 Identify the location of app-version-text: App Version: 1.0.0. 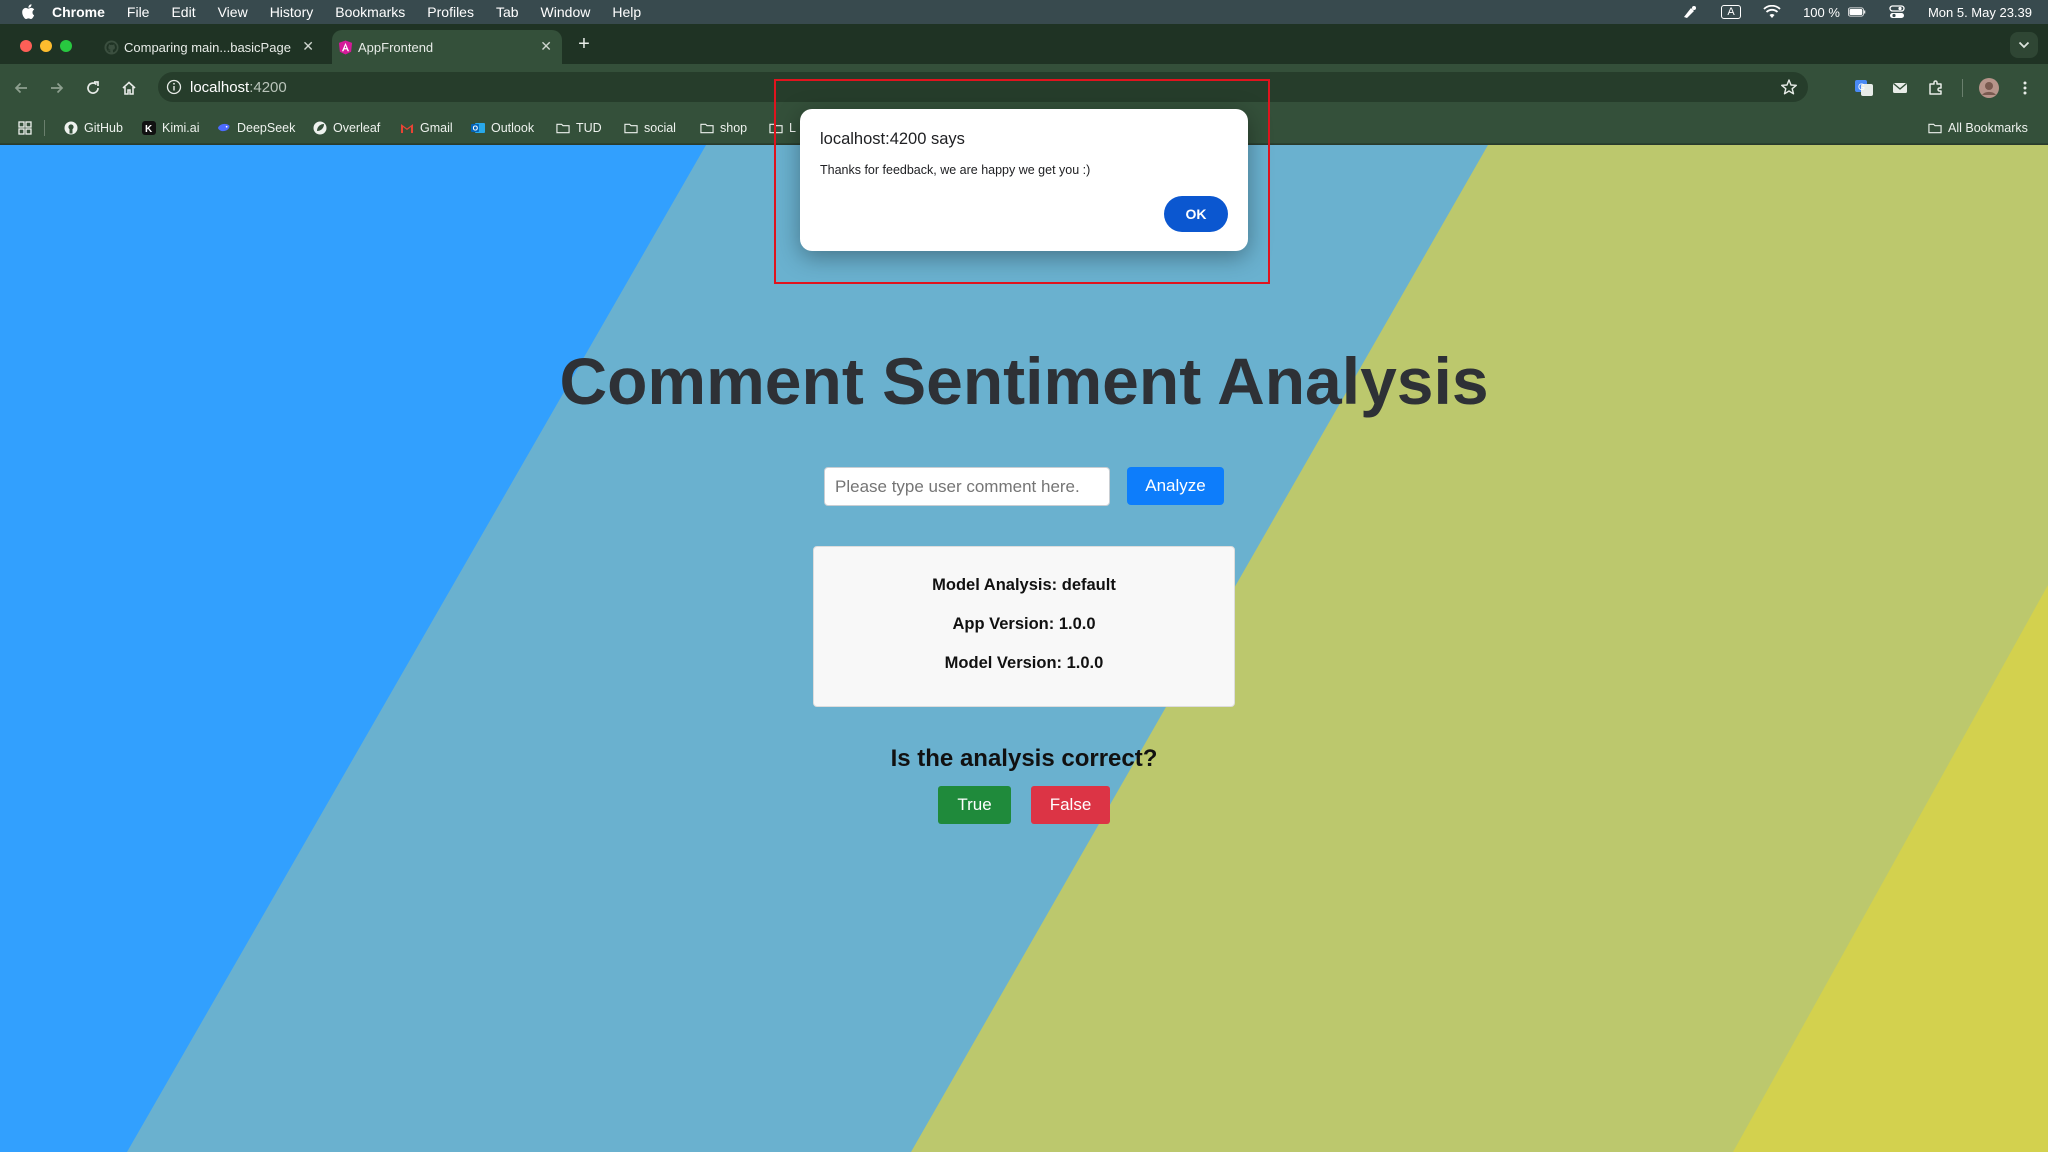
(1024, 624).